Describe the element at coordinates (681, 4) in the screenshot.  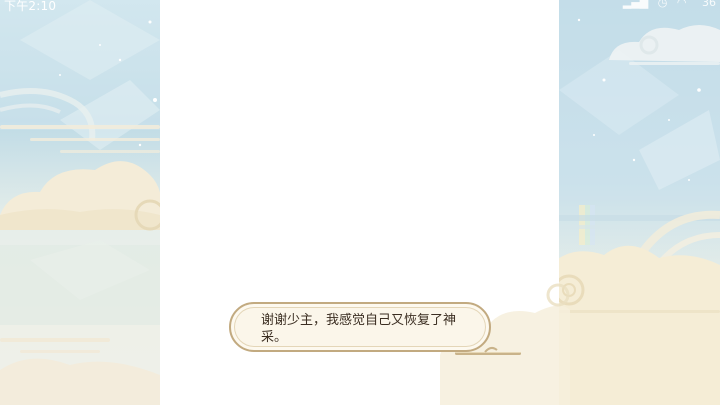
I see `wifi-icon: ◠` at that location.